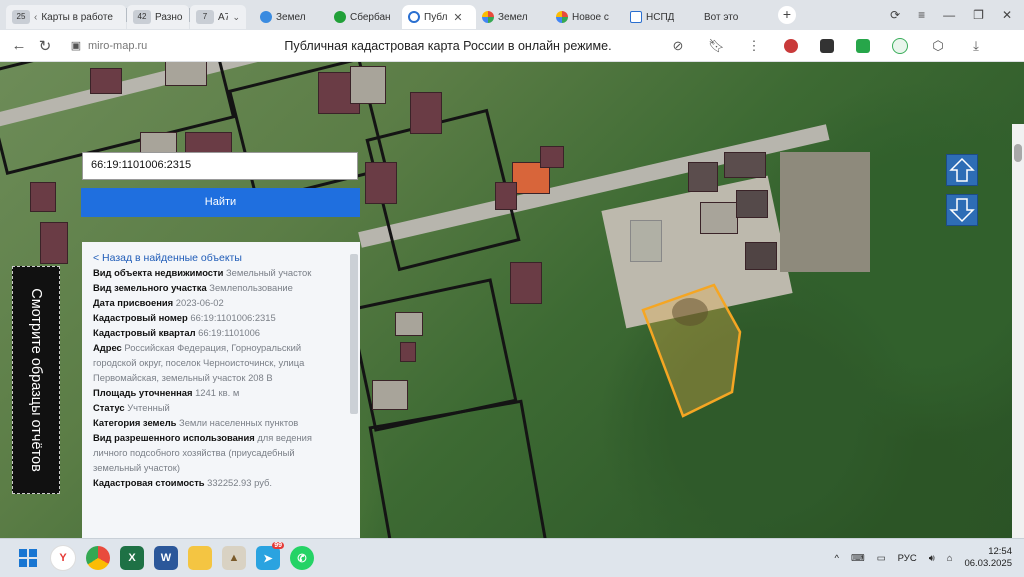  What do you see at coordinates (735, 17) in the screenshot?
I see `tab-vot-eto: Вот это` at bounding box center [735, 17].